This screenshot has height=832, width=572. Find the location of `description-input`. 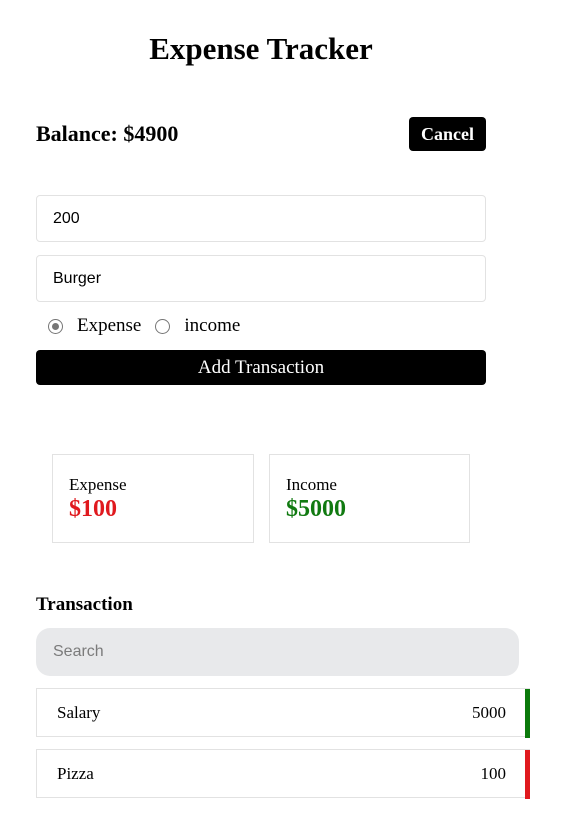

description-input is located at coordinates (261, 278).